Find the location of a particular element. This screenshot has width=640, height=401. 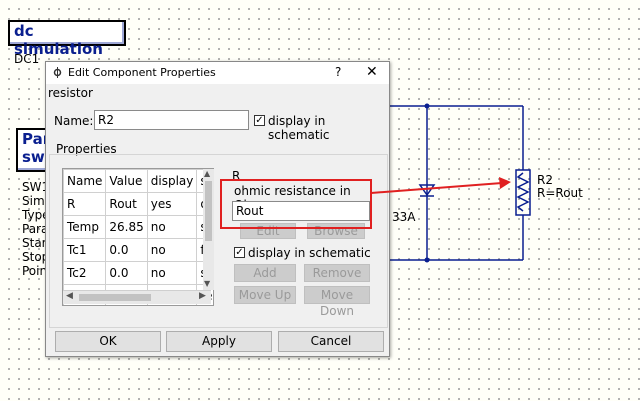

annotation-arrow is located at coordinates (436, 188).